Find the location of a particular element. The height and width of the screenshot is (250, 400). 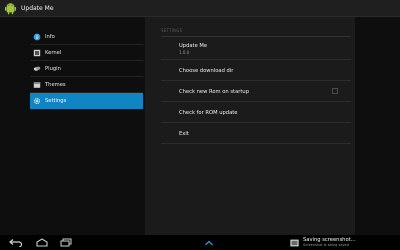

recent-apps-icon is located at coordinates (66, 242).